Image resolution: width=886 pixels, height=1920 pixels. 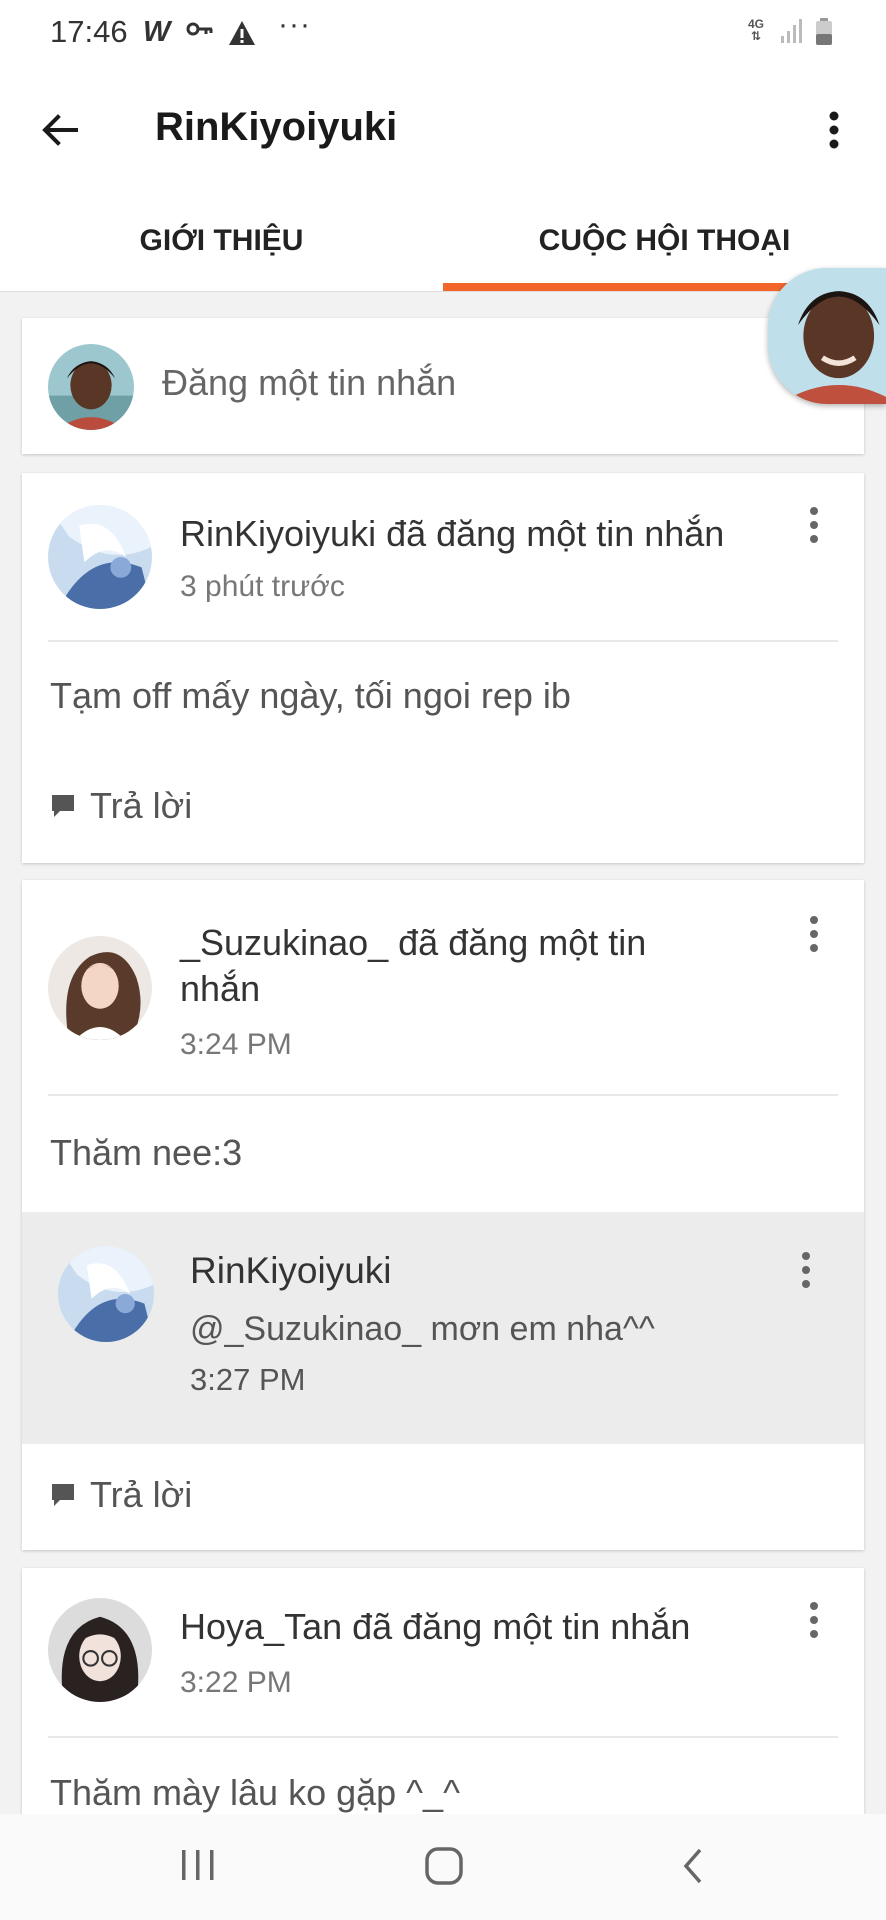 I want to click on post-author-line: nhắn, so click(x=220, y=988).